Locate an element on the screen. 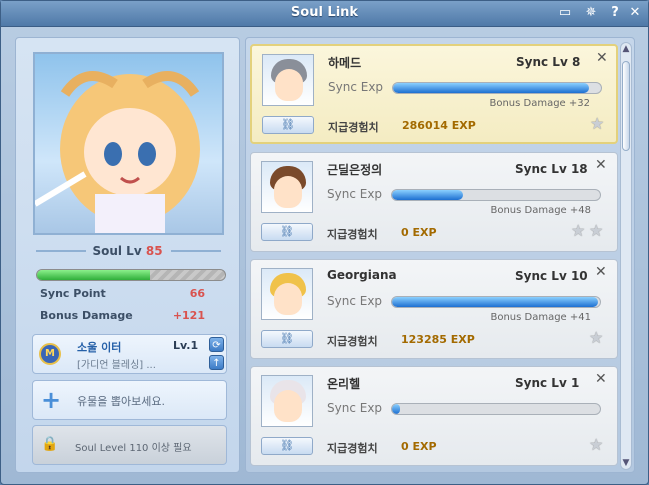 The image size is (649, 485). stat-value-sync-point: 66 is located at coordinates (197, 293).